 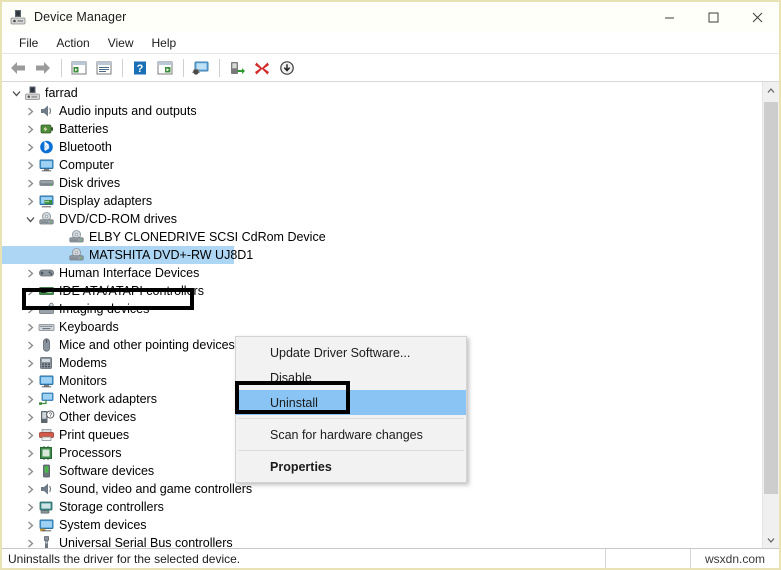 What do you see at coordinates (46, 327) in the screenshot?
I see `keyboard-icon` at bounding box center [46, 327].